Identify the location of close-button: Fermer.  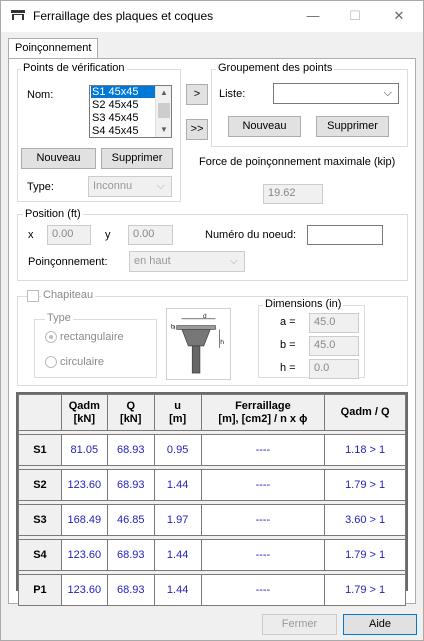
(299, 624).